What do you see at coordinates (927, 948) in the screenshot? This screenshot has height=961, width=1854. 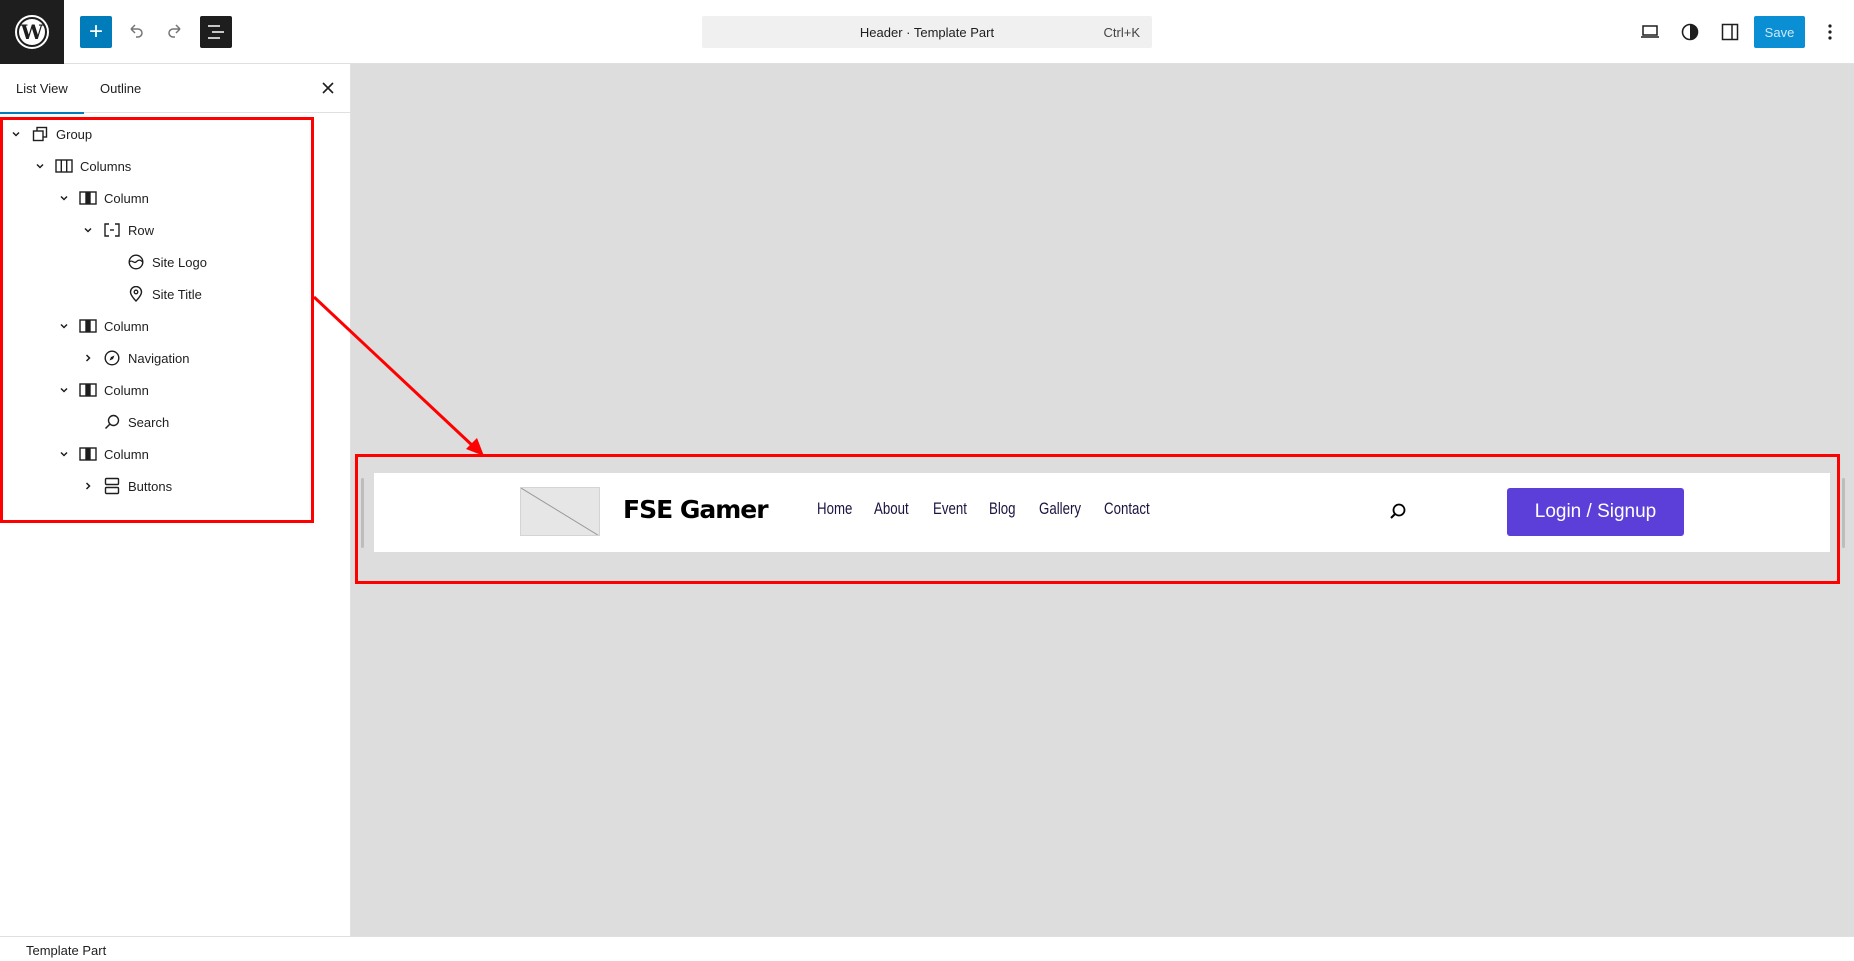 I see `breadcrumb-bar: Template Part` at bounding box center [927, 948].